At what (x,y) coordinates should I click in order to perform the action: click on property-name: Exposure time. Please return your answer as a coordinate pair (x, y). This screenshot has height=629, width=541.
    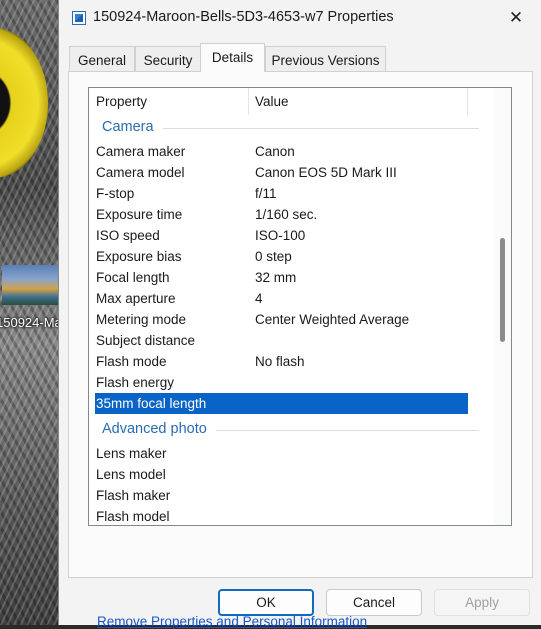
    Looking at the image, I should click on (139, 214).